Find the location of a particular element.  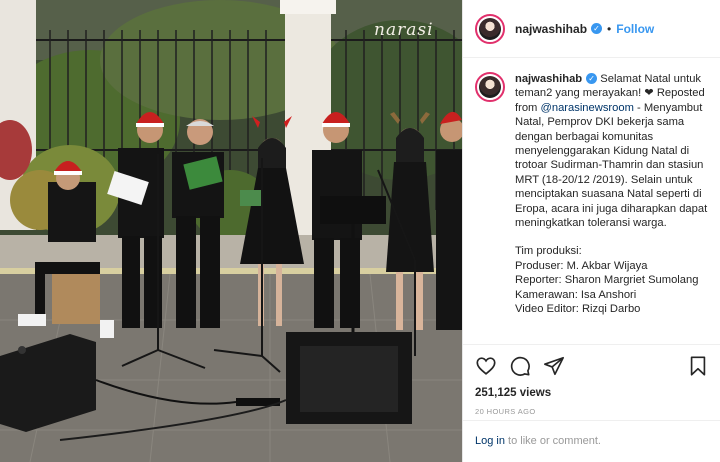

actions-section: 251,125 views 20 HOURS AGO is located at coordinates (591, 380).